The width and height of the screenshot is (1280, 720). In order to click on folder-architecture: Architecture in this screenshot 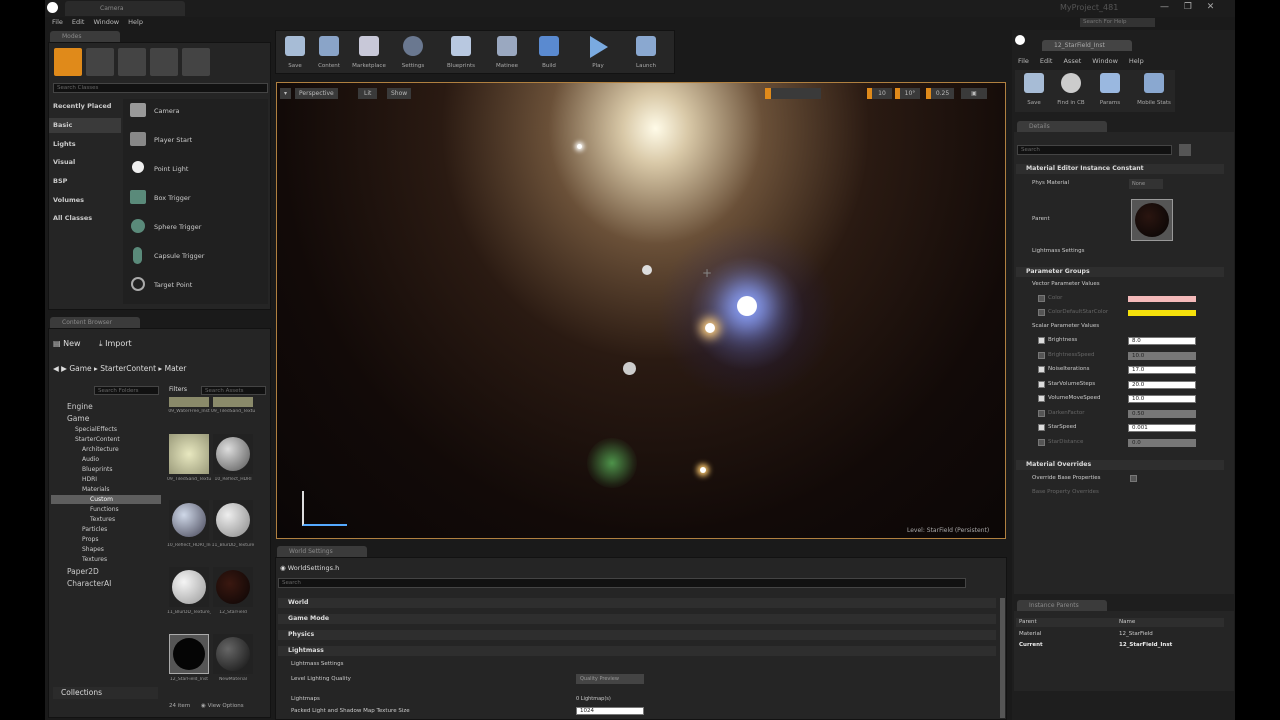, I will do `click(100, 449)`.